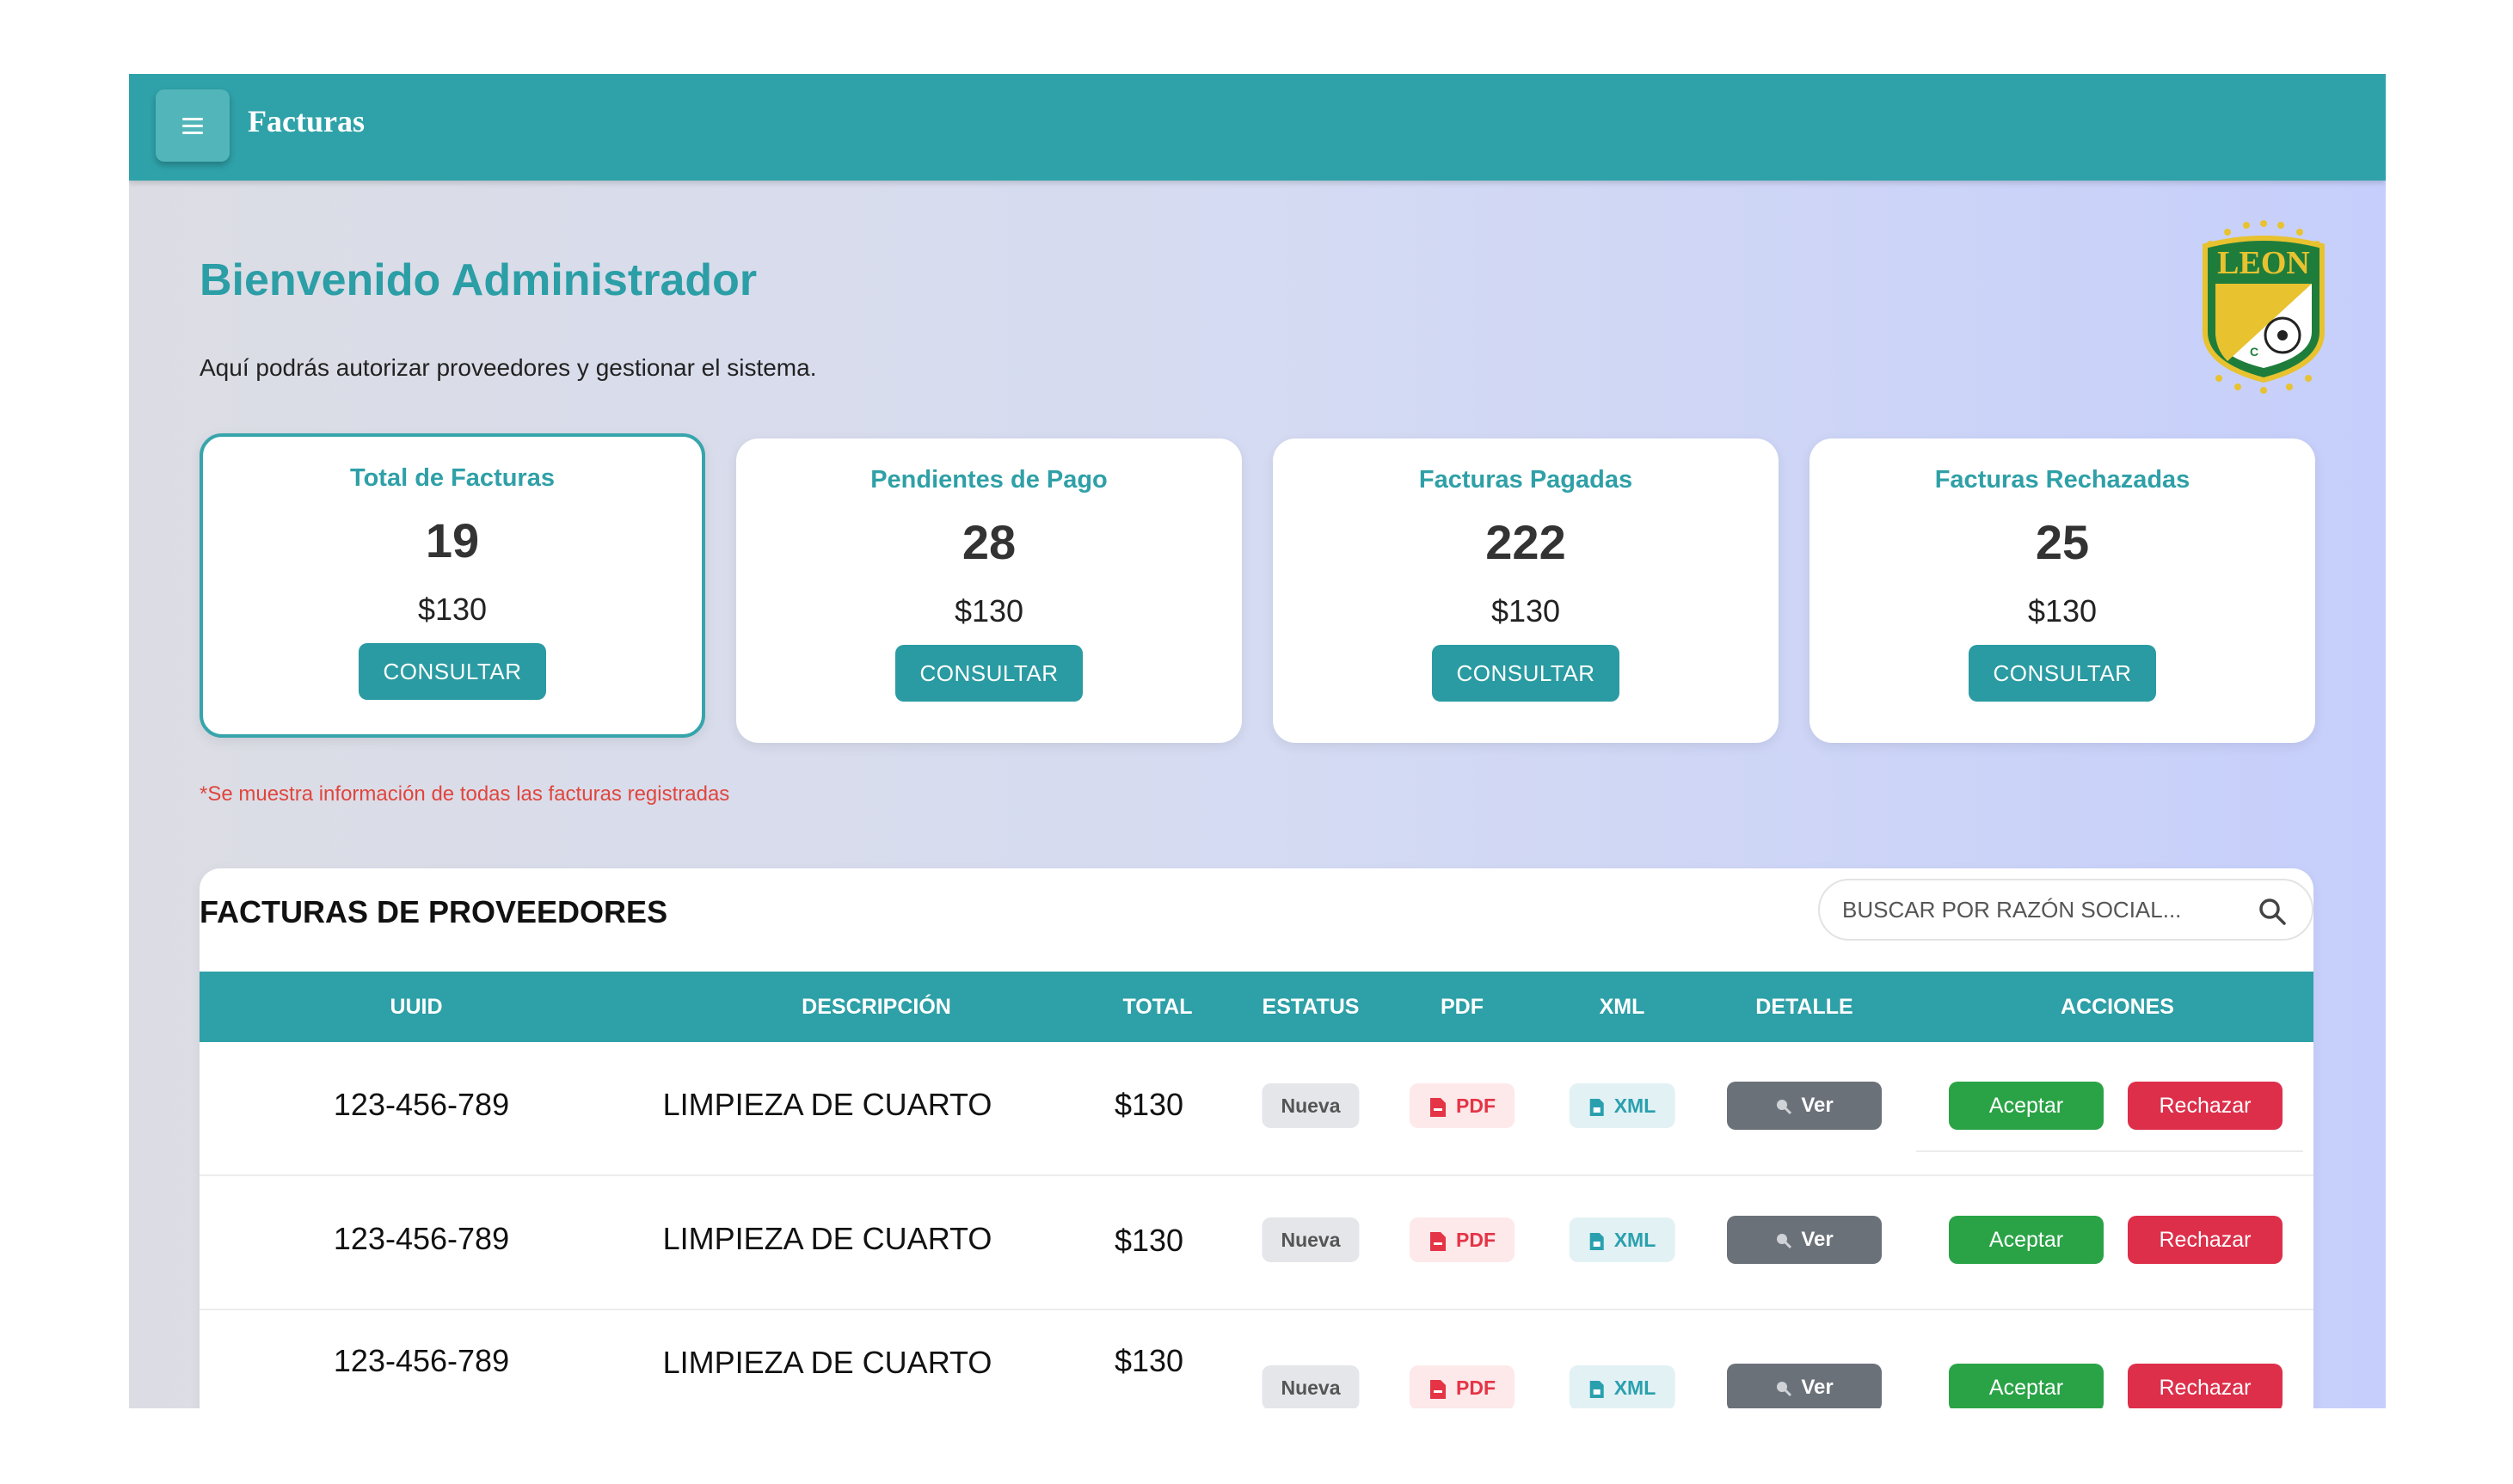  Describe the element at coordinates (1158, 1007) in the screenshot. I see `column-total: TOTAL` at that location.